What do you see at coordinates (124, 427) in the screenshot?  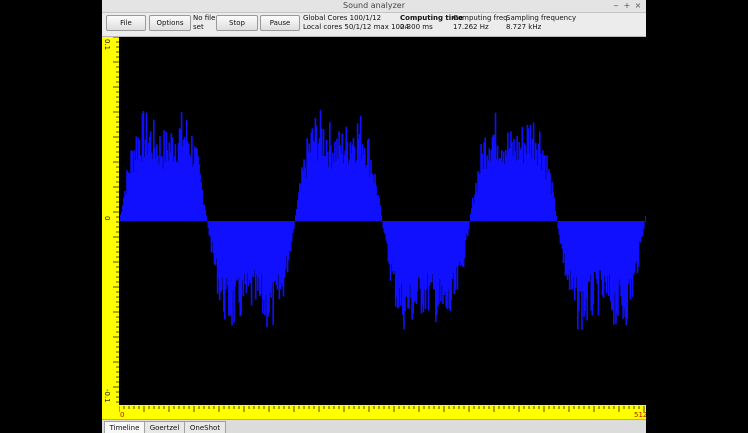 I see `tab-timeline: Timeline` at bounding box center [124, 427].